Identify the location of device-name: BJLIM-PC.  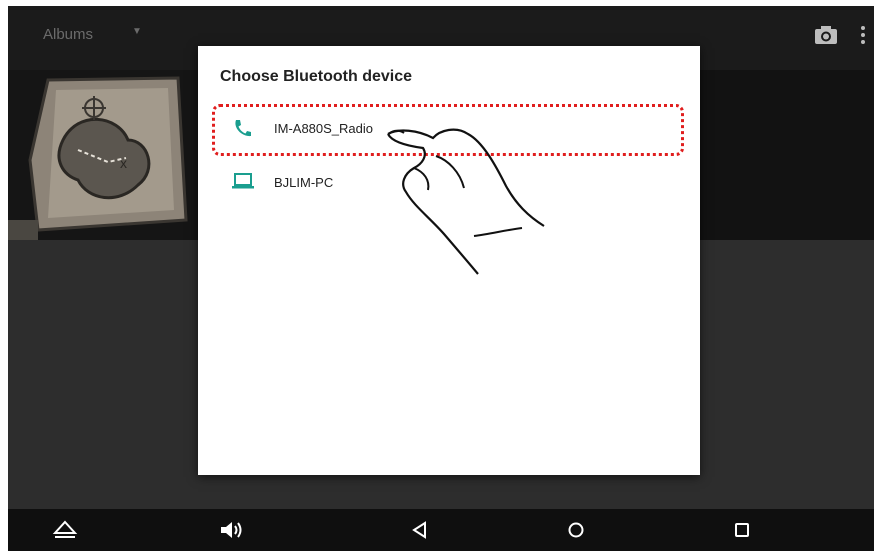
(304, 182).